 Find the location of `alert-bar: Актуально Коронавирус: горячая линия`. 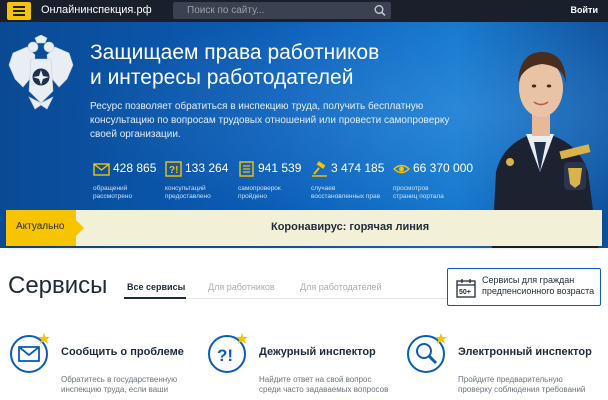

alert-bar: Актуально Коронавирус: горячая линия is located at coordinates (304, 228).